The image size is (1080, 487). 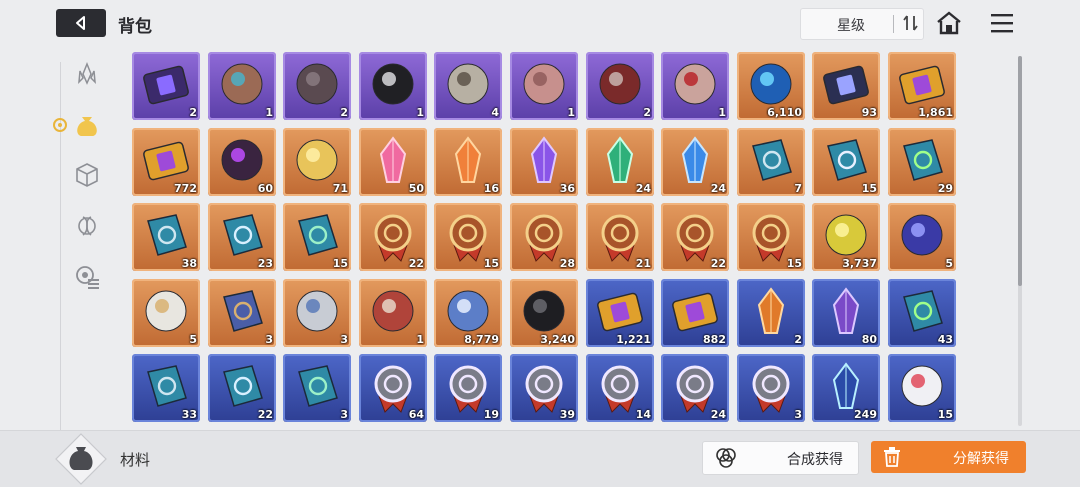 I want to click on inventory-item: 249, so click(x=846, y=388).